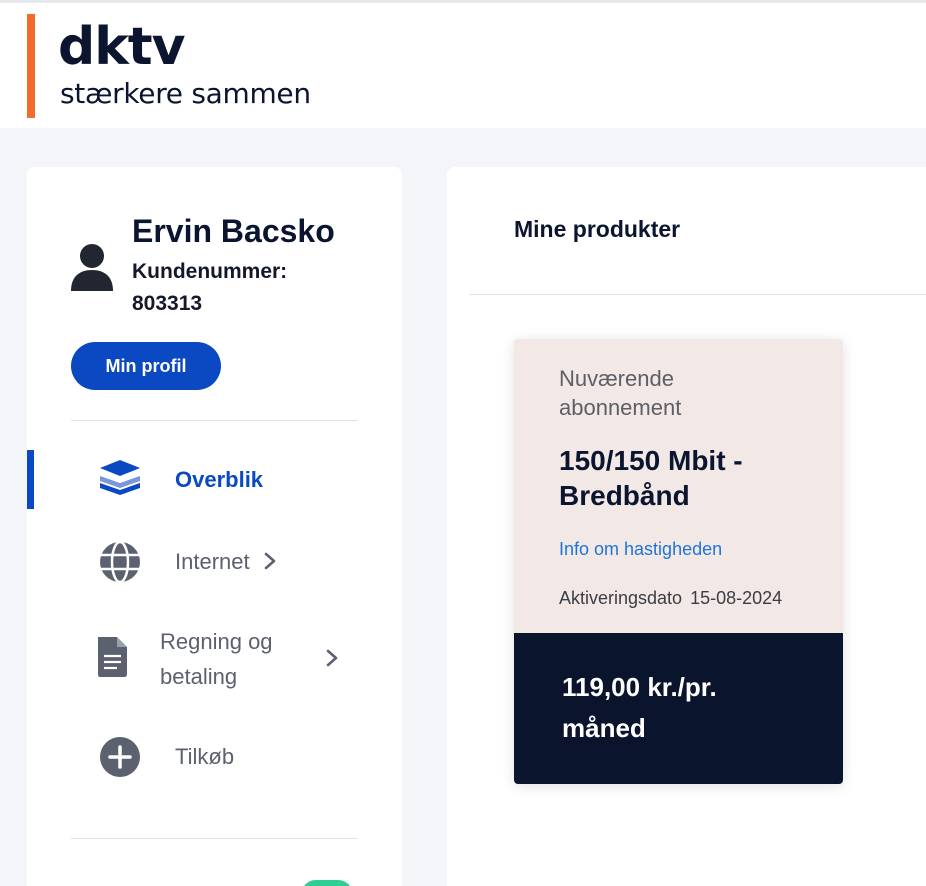 This screenshot has width=926, height=886. I want to click on sidebar-item-addons: Tilkøb, so click(214, 756).